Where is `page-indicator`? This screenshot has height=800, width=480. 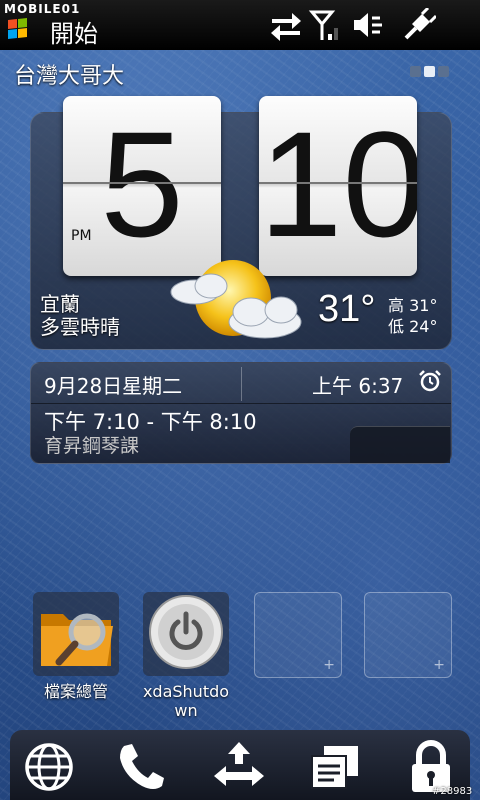 page-indicator is located at coordinates (431, 71).